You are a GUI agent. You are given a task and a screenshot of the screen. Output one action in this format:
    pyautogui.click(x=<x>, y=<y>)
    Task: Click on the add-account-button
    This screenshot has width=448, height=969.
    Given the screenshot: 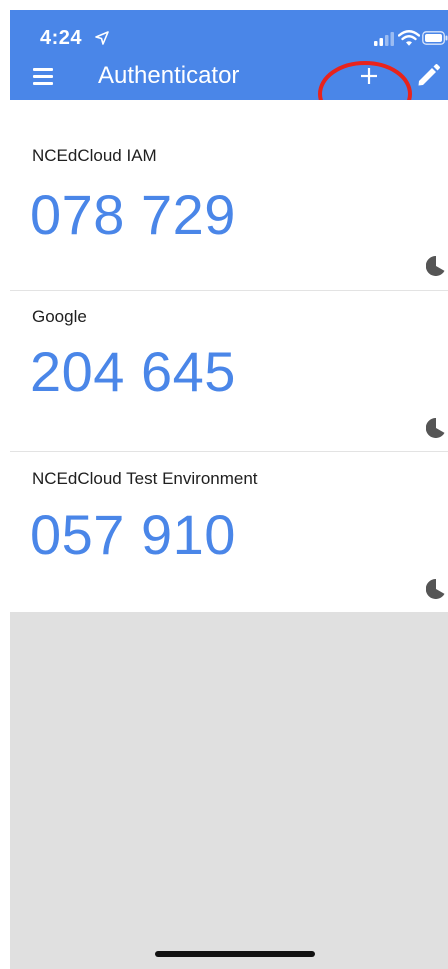 What is the action you would take?
    pyautogui.click(x=369, y=76)
    